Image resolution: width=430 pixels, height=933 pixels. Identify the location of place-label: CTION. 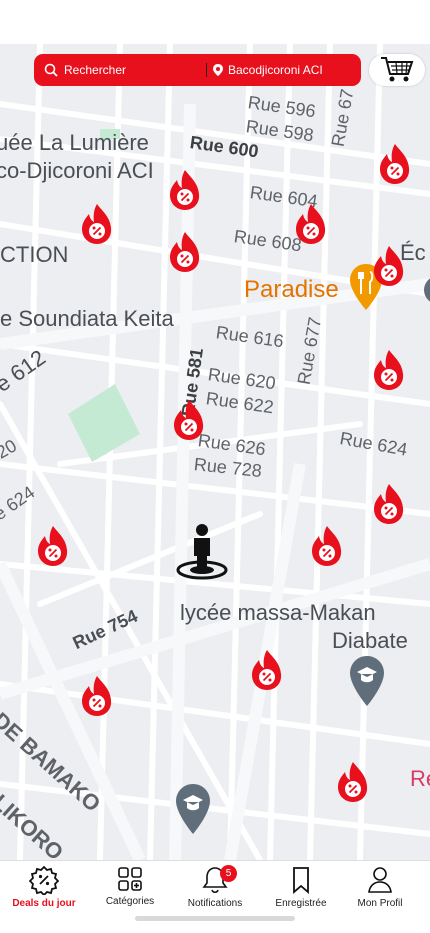
(34, 254).